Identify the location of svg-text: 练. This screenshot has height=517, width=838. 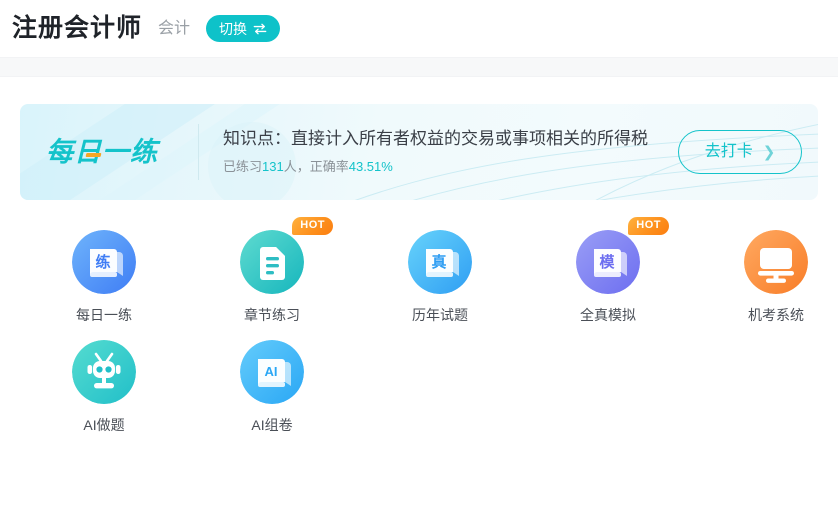
(102, 262).